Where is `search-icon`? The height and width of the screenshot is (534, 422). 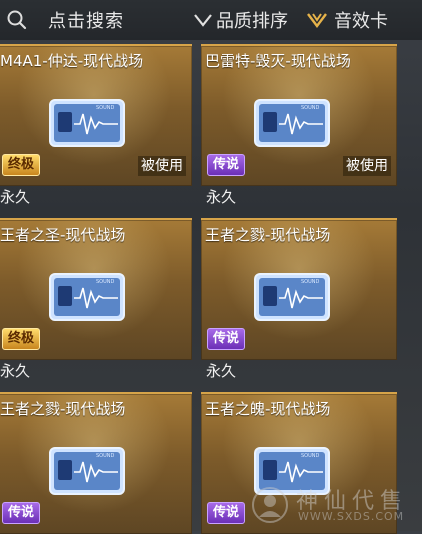
search-icon is located at coordinates (17, 20).